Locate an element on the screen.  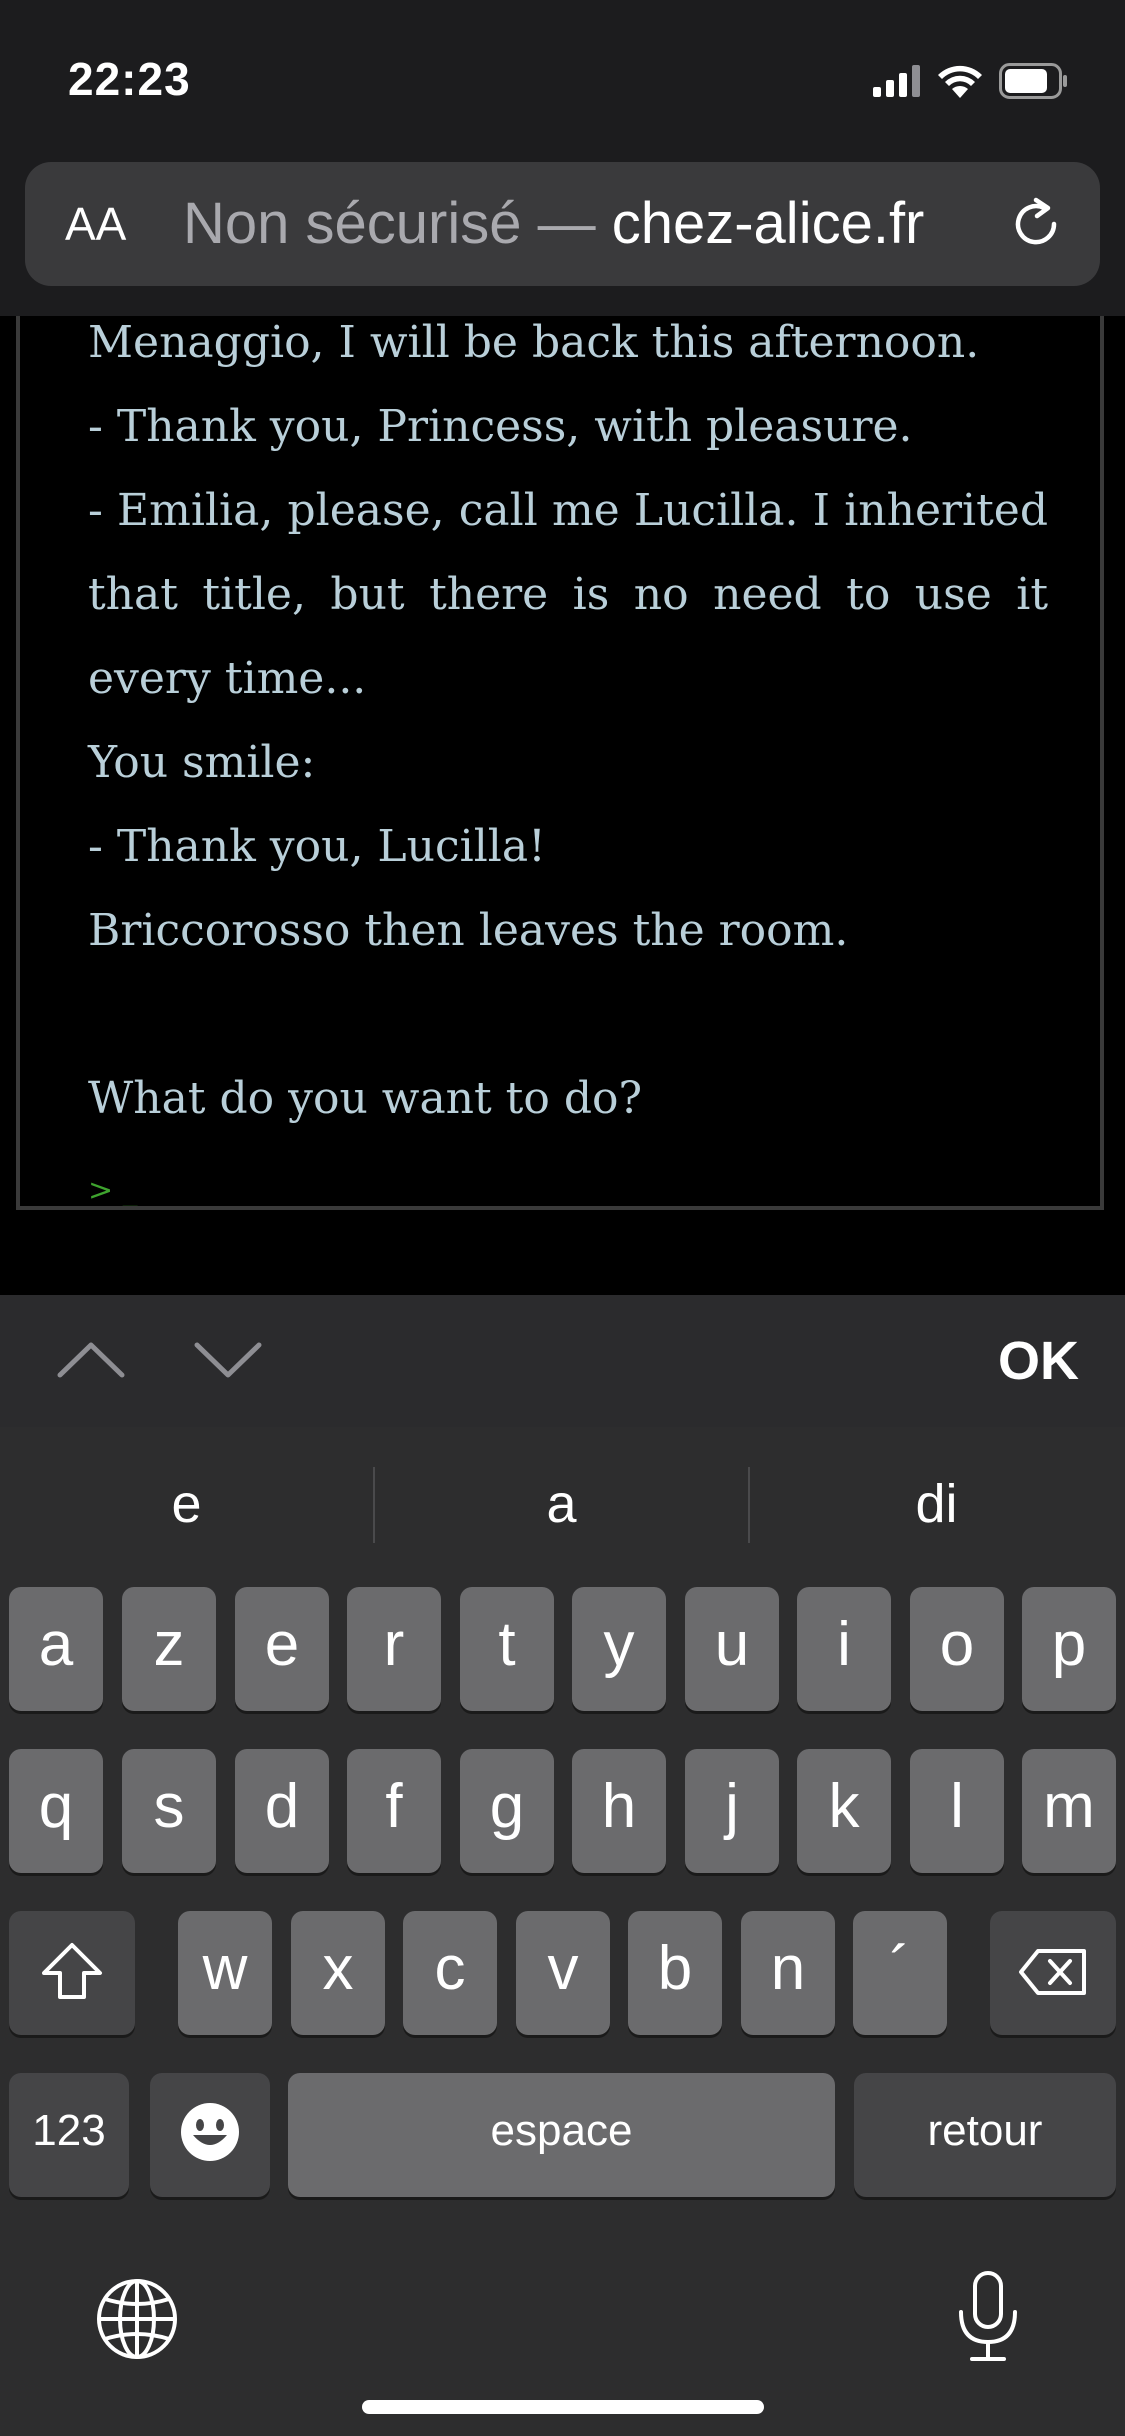
suggestion-item: e is located at coordinates (186, 1504).